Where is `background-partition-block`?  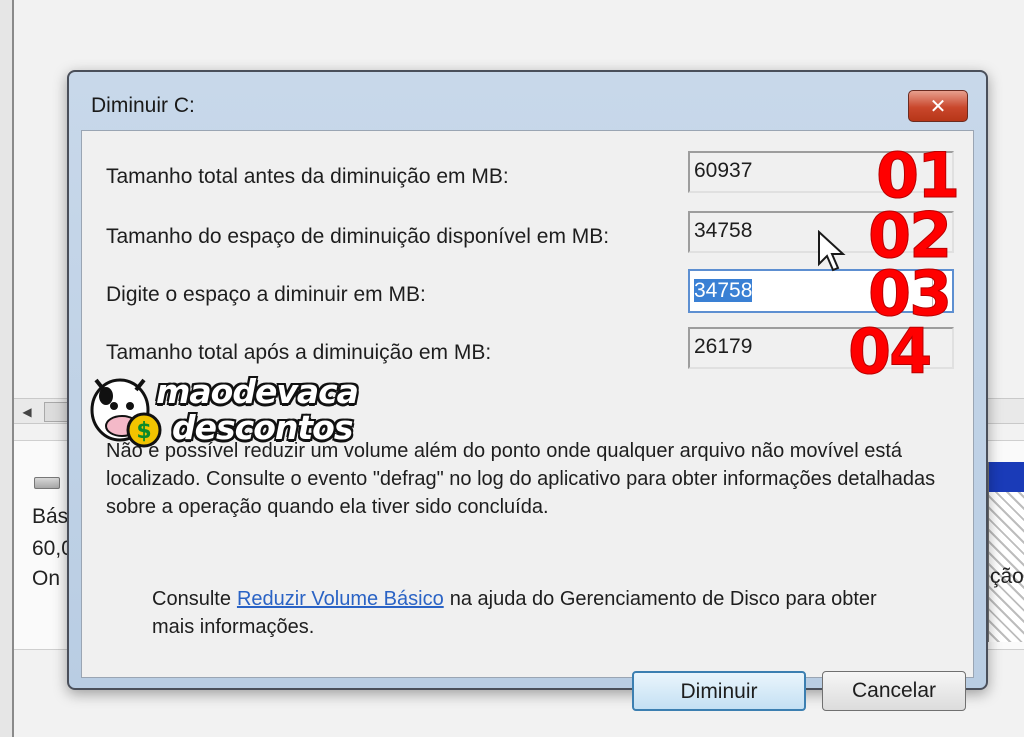
background-partition-block is located at coordinates (1006, 552).